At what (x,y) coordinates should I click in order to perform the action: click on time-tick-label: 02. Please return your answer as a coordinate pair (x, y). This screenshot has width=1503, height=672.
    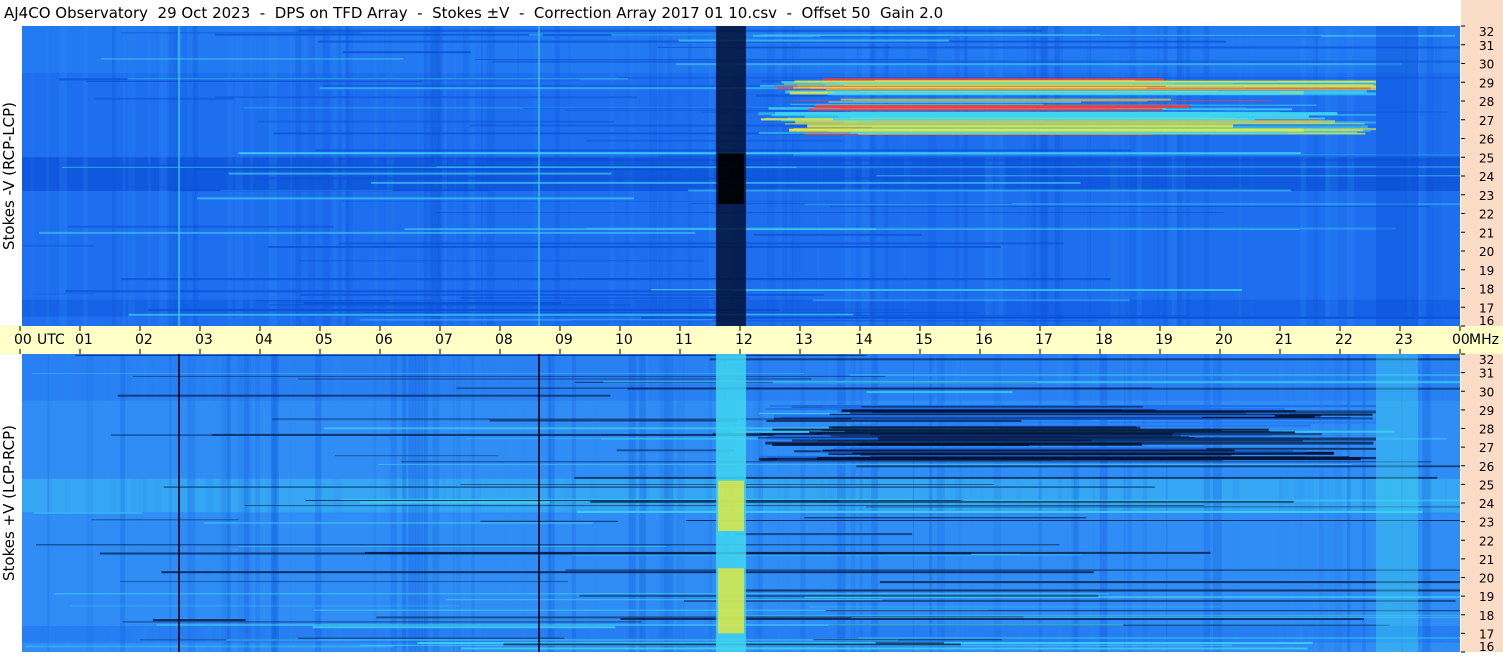
    Looking at the image, I should click on (144, 340).